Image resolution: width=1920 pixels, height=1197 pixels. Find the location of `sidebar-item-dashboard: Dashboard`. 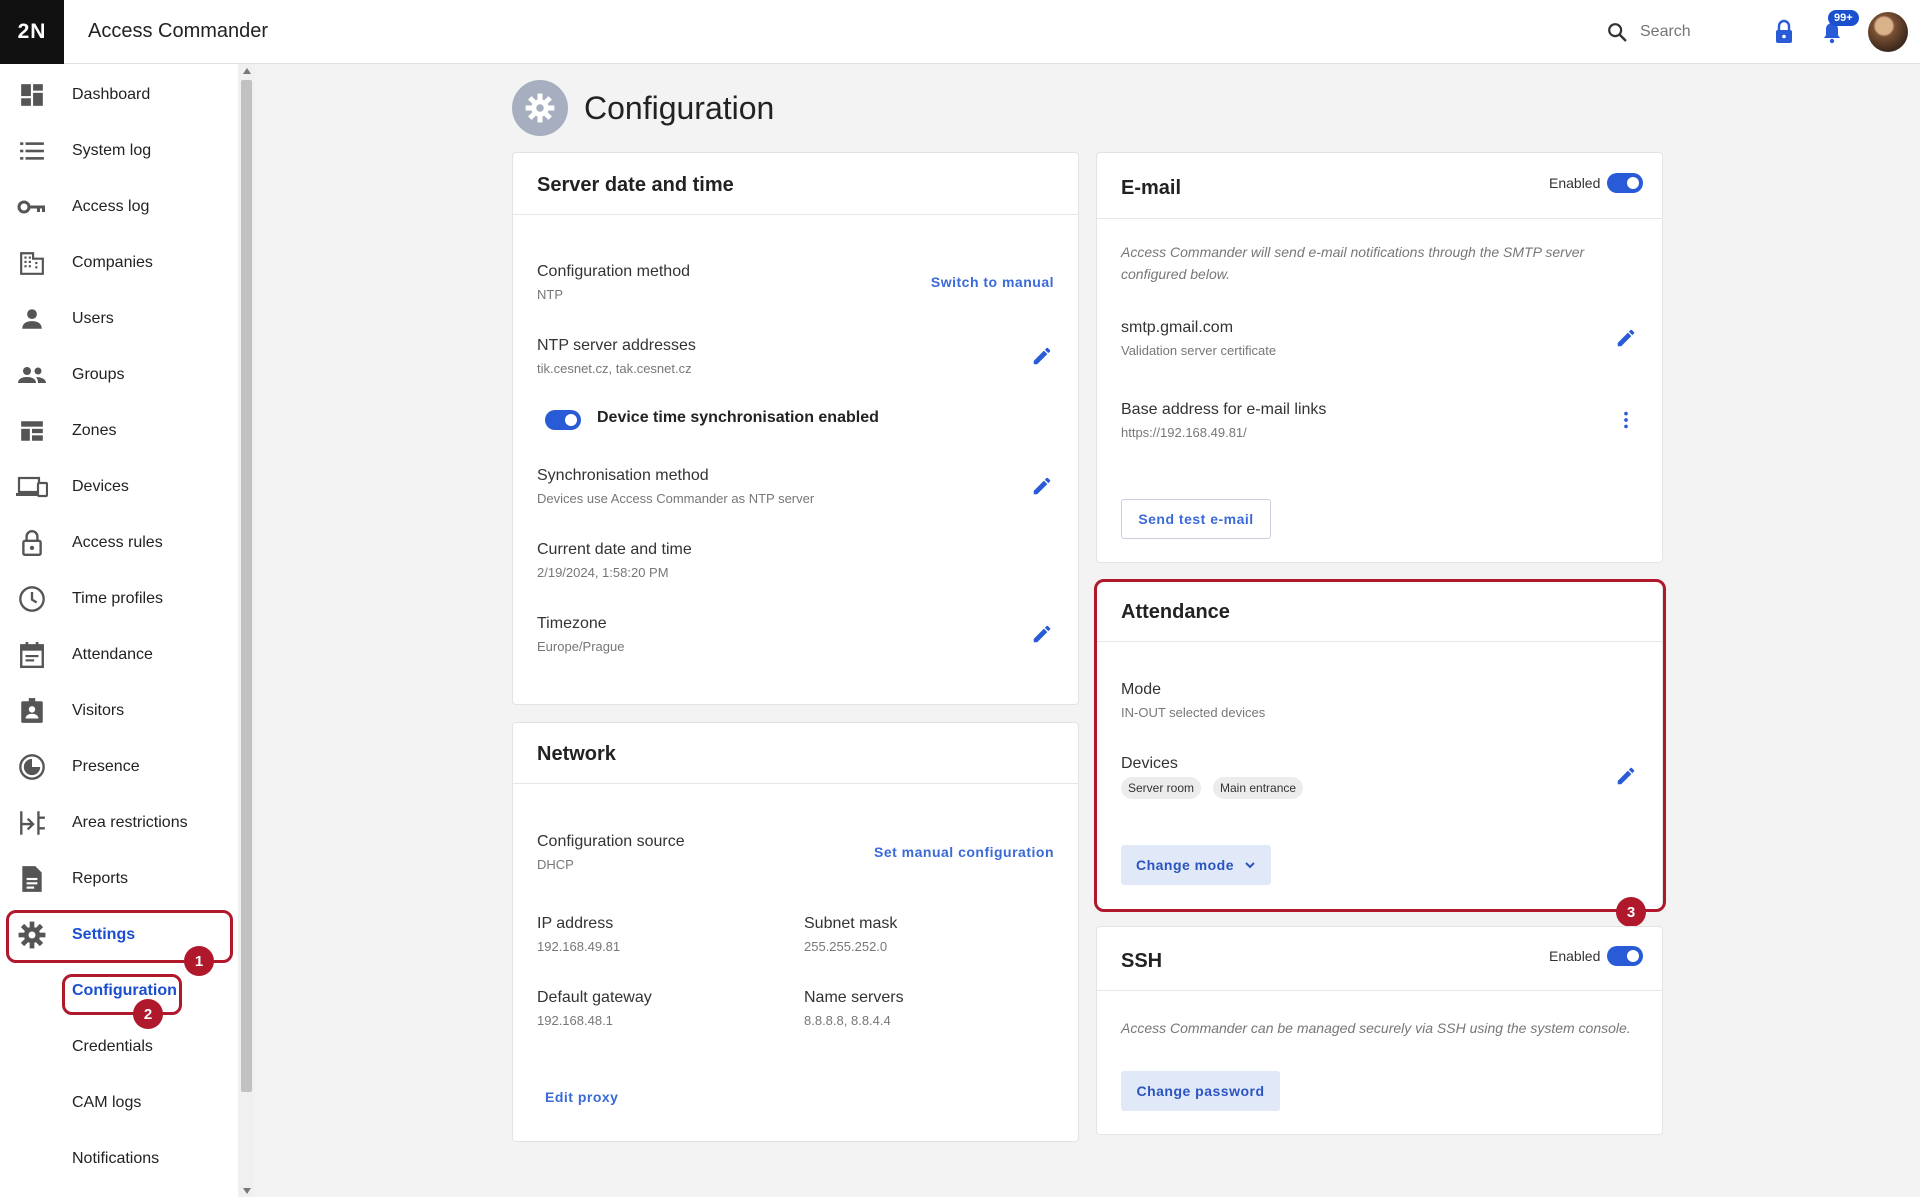

sidebar-item-dashboard: Dashboard is located at coordinates (119, 95).